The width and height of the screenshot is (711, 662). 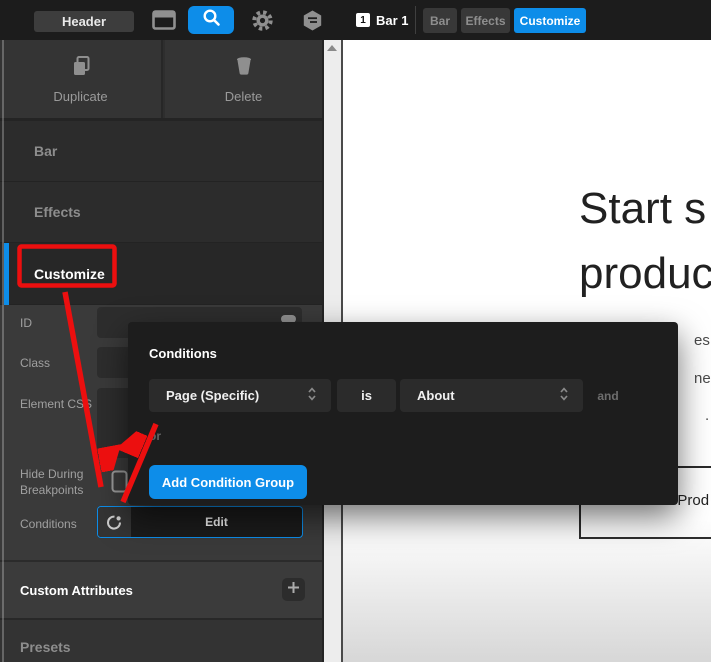 What do you see at coordinates (243, 96) in the screenshot?
I see `delete-label: Delete` at bounding box center [243, 96].